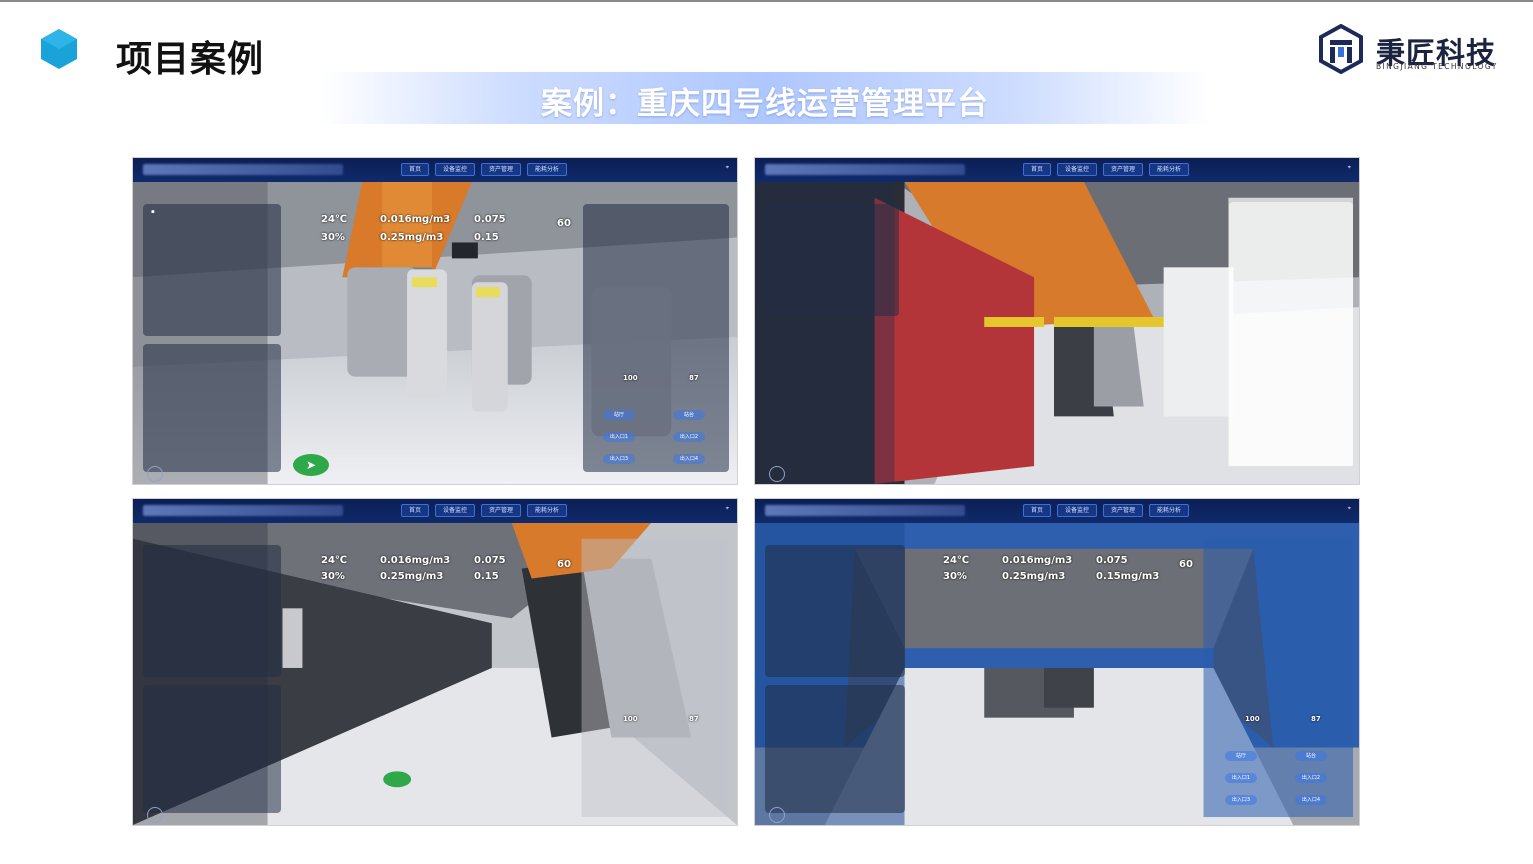 Image resolution: width=1533 pixels, height=864 pixels. I want to click on equipment-panel: ▪, so click(212, 270).